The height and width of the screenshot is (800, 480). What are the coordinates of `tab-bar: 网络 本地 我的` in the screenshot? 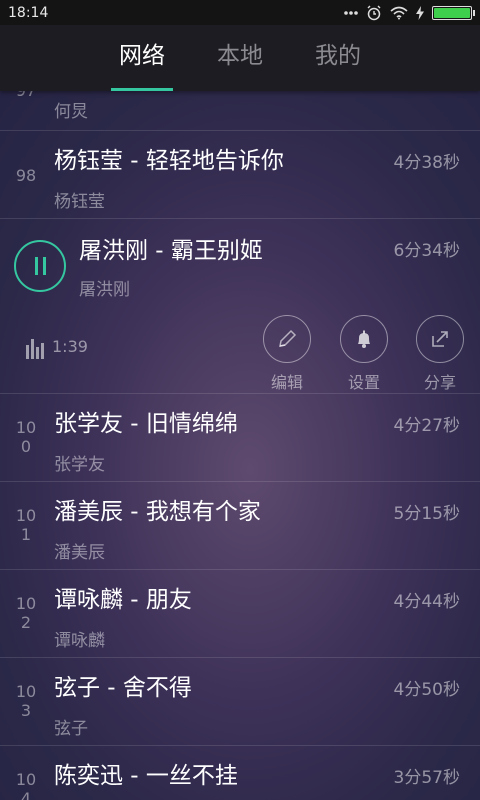 It's located at (240, 58).